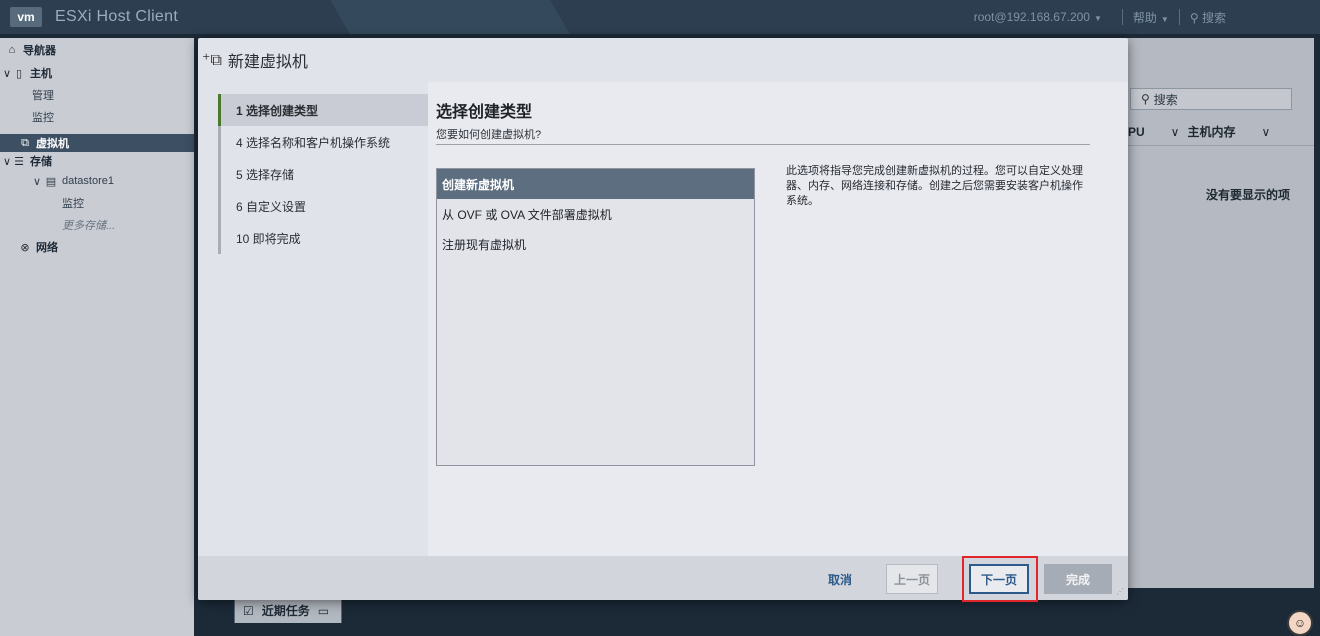 Image resolution: width=1320 pixels, height=636 pixels. I want to click on content-subtitle: 您要如何创建虚拟机?, so click(489, 135).